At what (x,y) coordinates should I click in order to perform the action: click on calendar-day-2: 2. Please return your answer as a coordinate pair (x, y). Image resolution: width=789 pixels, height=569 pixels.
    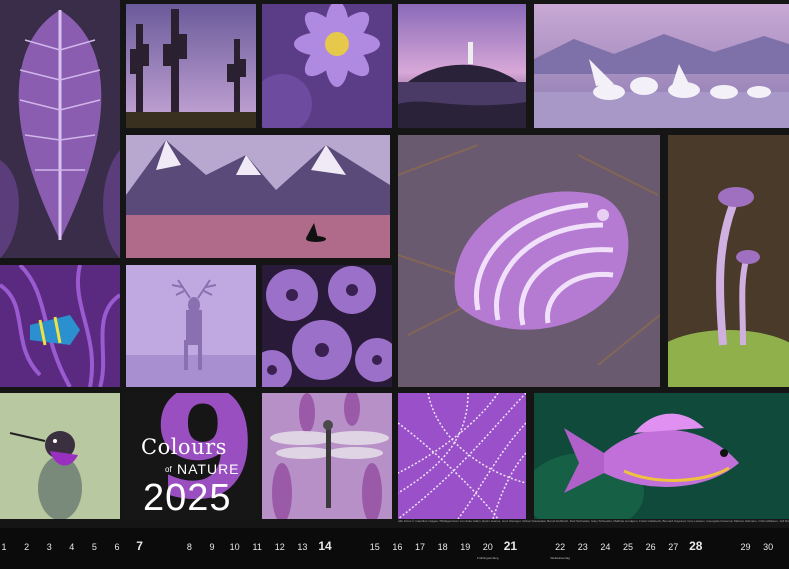
    Looking at the image, I should click on (27, 547).